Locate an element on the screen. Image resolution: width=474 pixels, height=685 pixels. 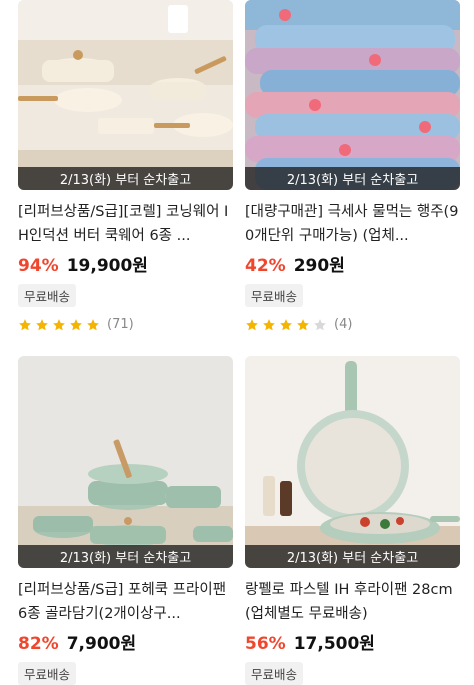
price-line: 56% 17,500원 is located at coordinates (352, 641).